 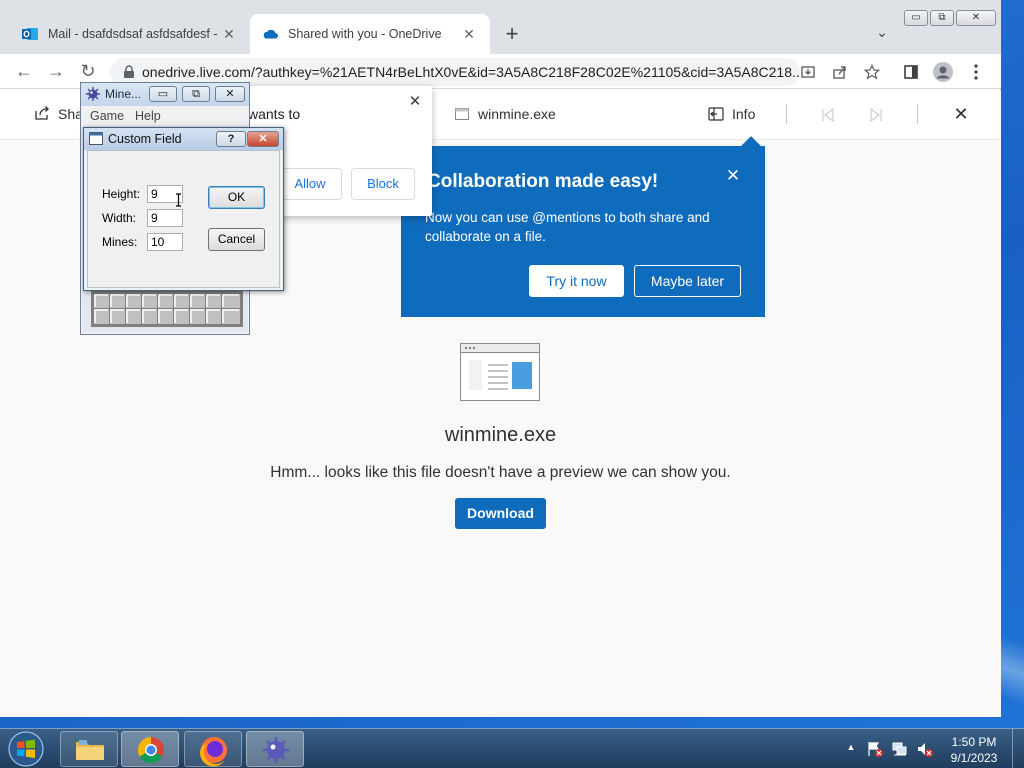 What do you see at coordinates (120, 242) in the screenshot?
I see `mines-label: Mines:` at bounding box center [120, 242].